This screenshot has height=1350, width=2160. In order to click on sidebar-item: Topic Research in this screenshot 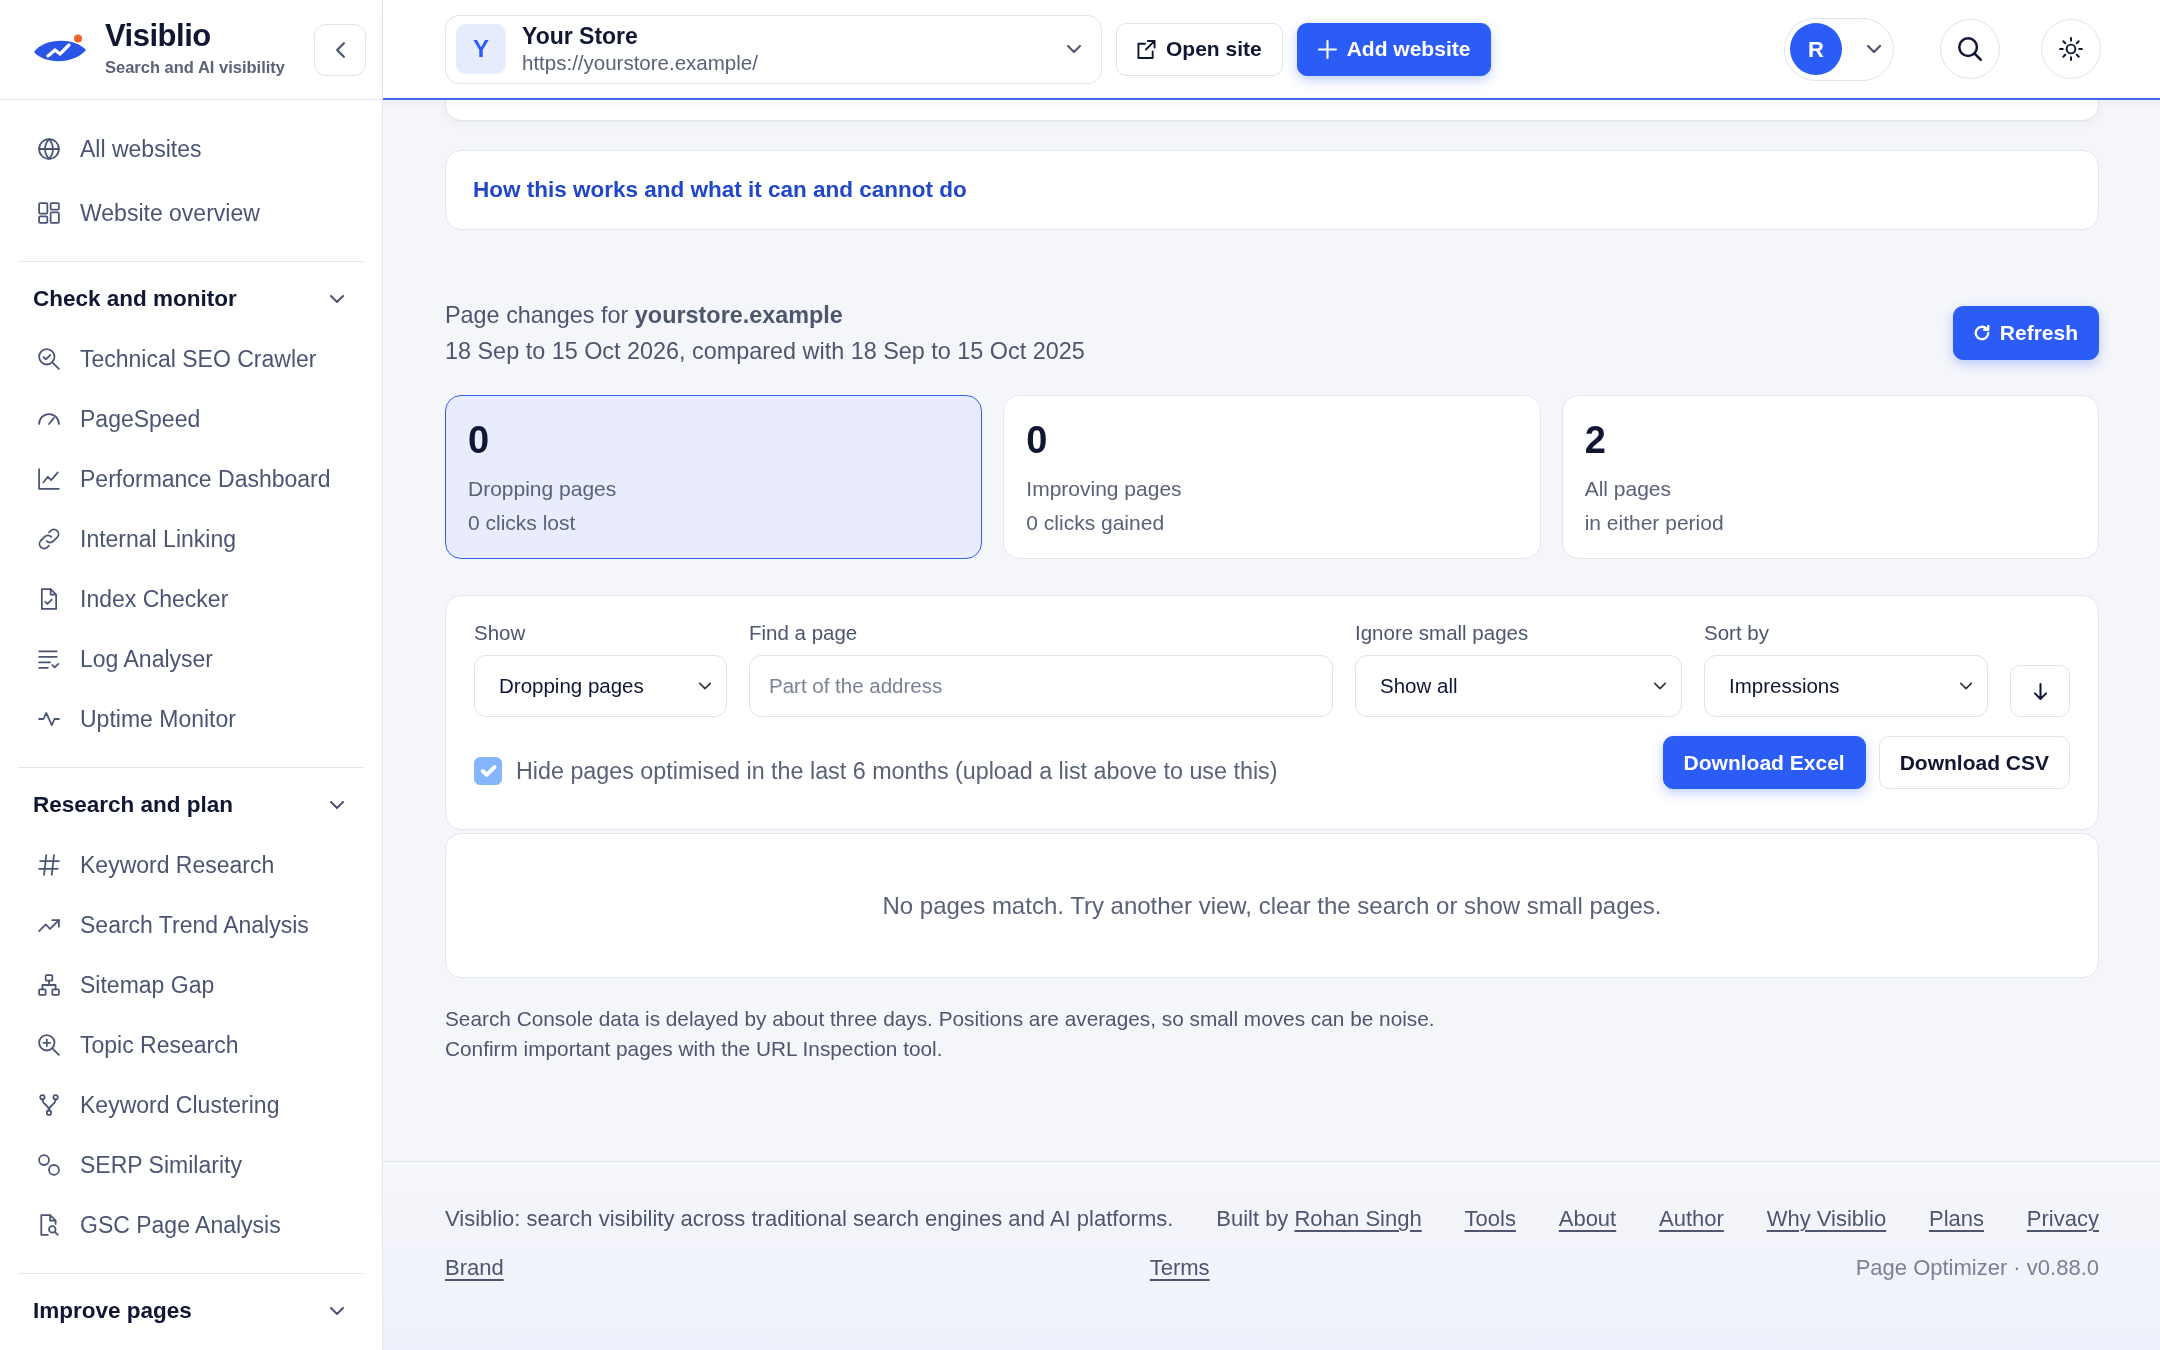, I will do `click(191, 1045)`.